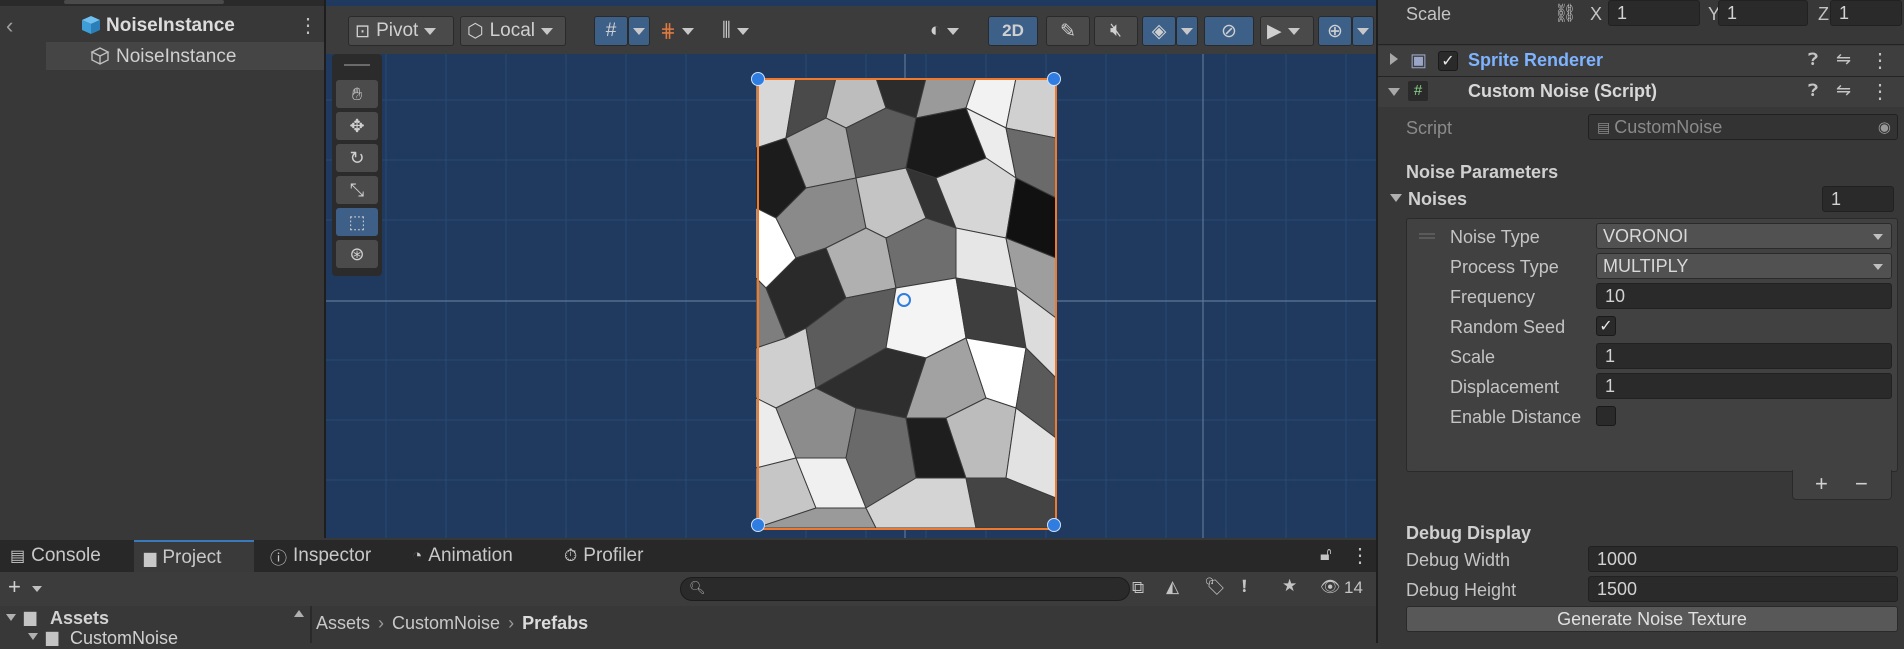 The width and height of the screenshot is (1904, 649). I want to click on sprite-renderer-title: Sprite Renderer, so click(1536, 60).